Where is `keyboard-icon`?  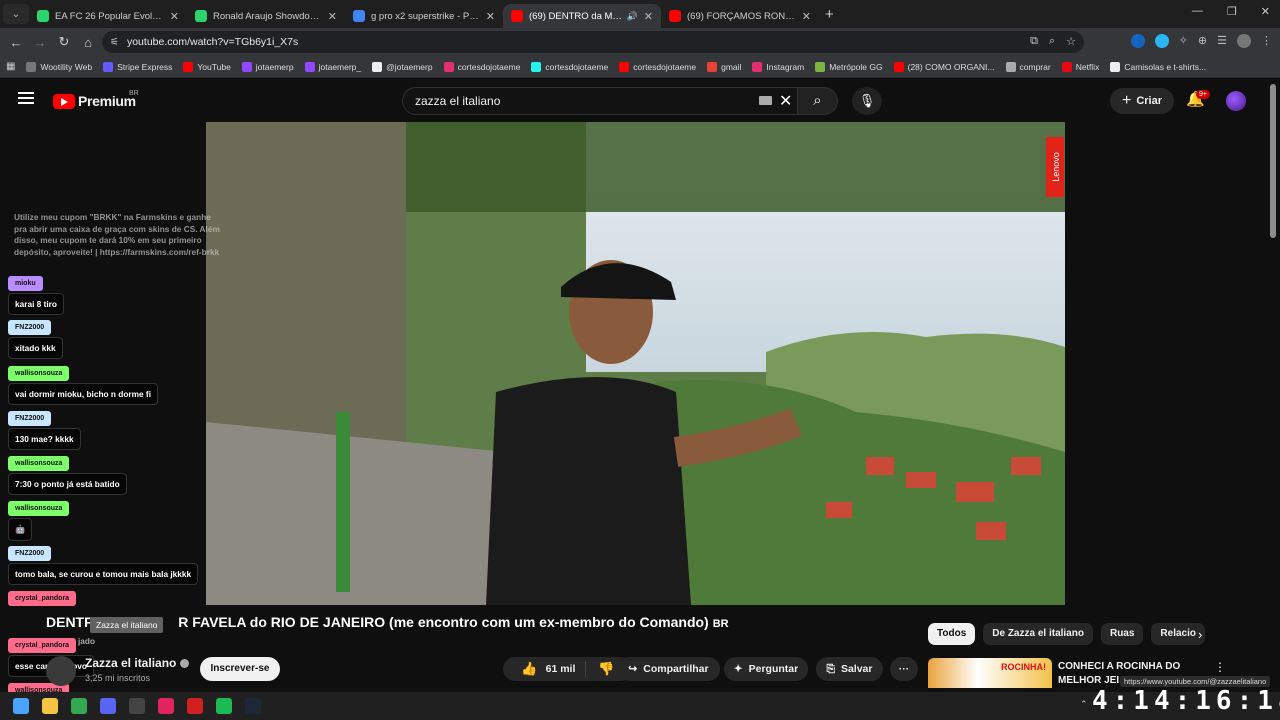
keyboard-icon is located at coordinates (765, 100).